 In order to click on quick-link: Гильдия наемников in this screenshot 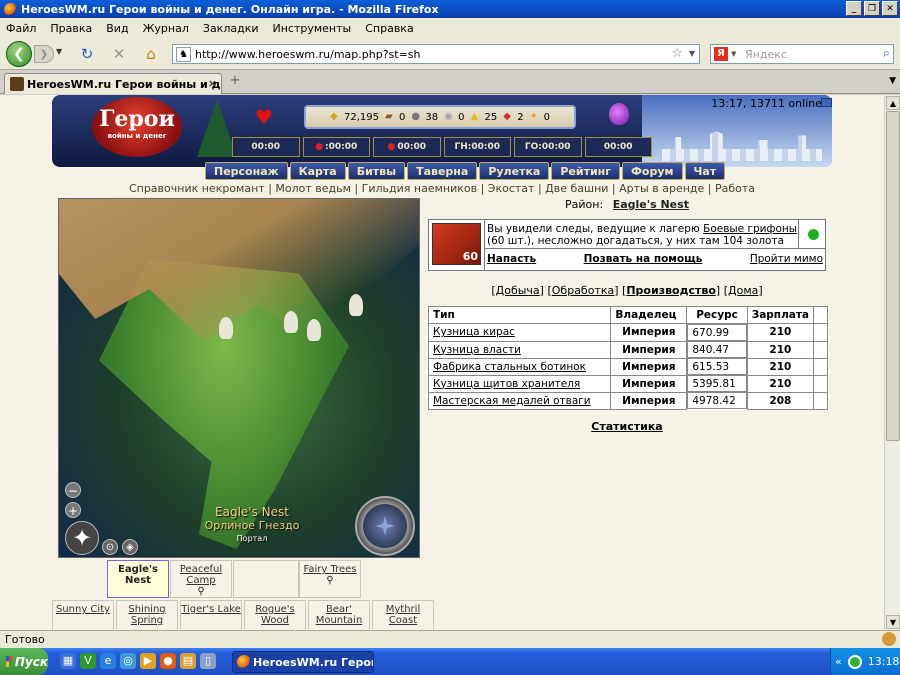, I will do `click(419, 188)`.